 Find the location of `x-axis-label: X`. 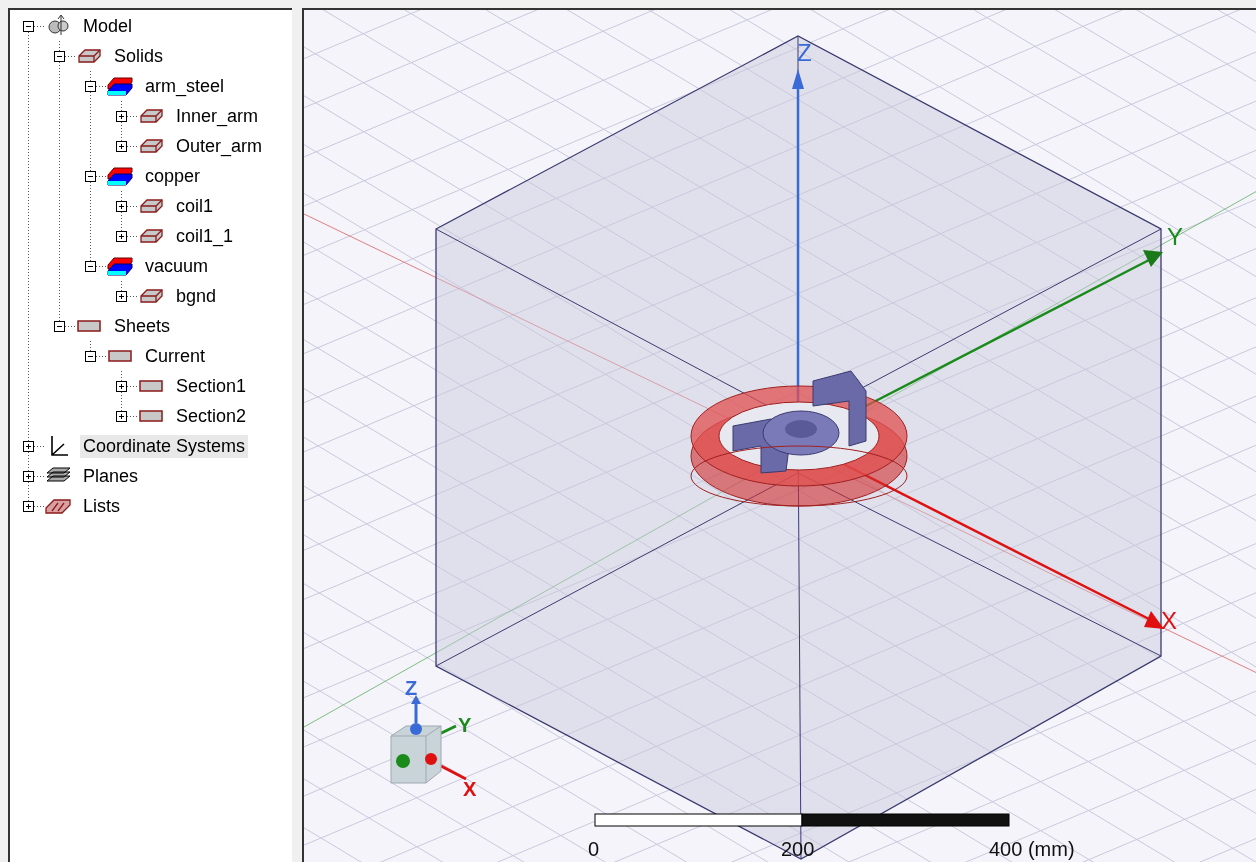

x-axis-label: X is located at coordinates (1169, 620).